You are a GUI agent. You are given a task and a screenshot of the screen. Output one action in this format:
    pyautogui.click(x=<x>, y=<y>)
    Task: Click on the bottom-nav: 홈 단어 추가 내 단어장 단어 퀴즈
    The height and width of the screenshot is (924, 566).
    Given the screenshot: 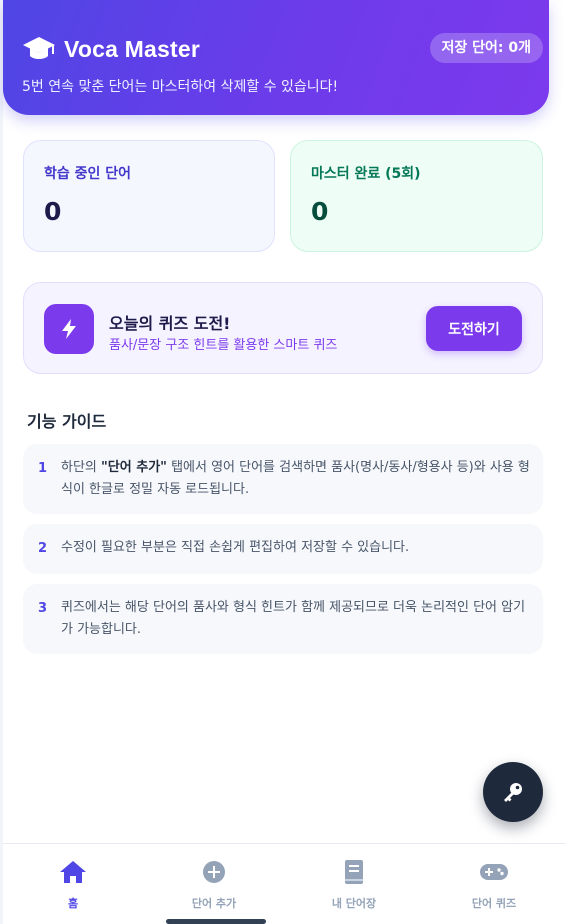 What is the action you would take?
    pyautogui.click(x=284, y=883)
    